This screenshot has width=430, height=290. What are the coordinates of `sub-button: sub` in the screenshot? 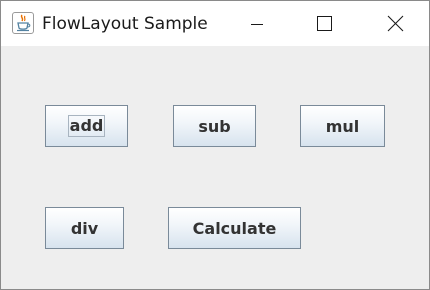 It's located at (214, 126).